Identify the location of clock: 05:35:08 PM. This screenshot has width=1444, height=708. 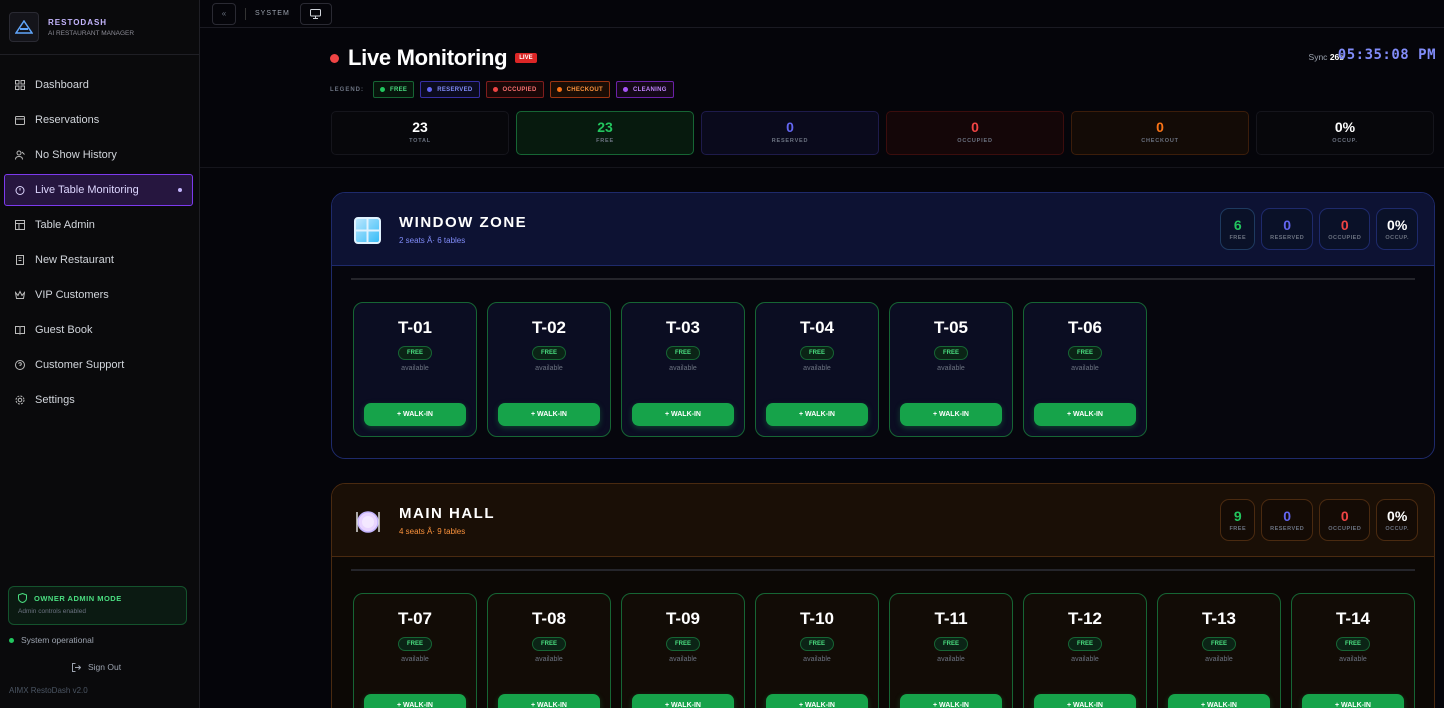
(1386, 55).